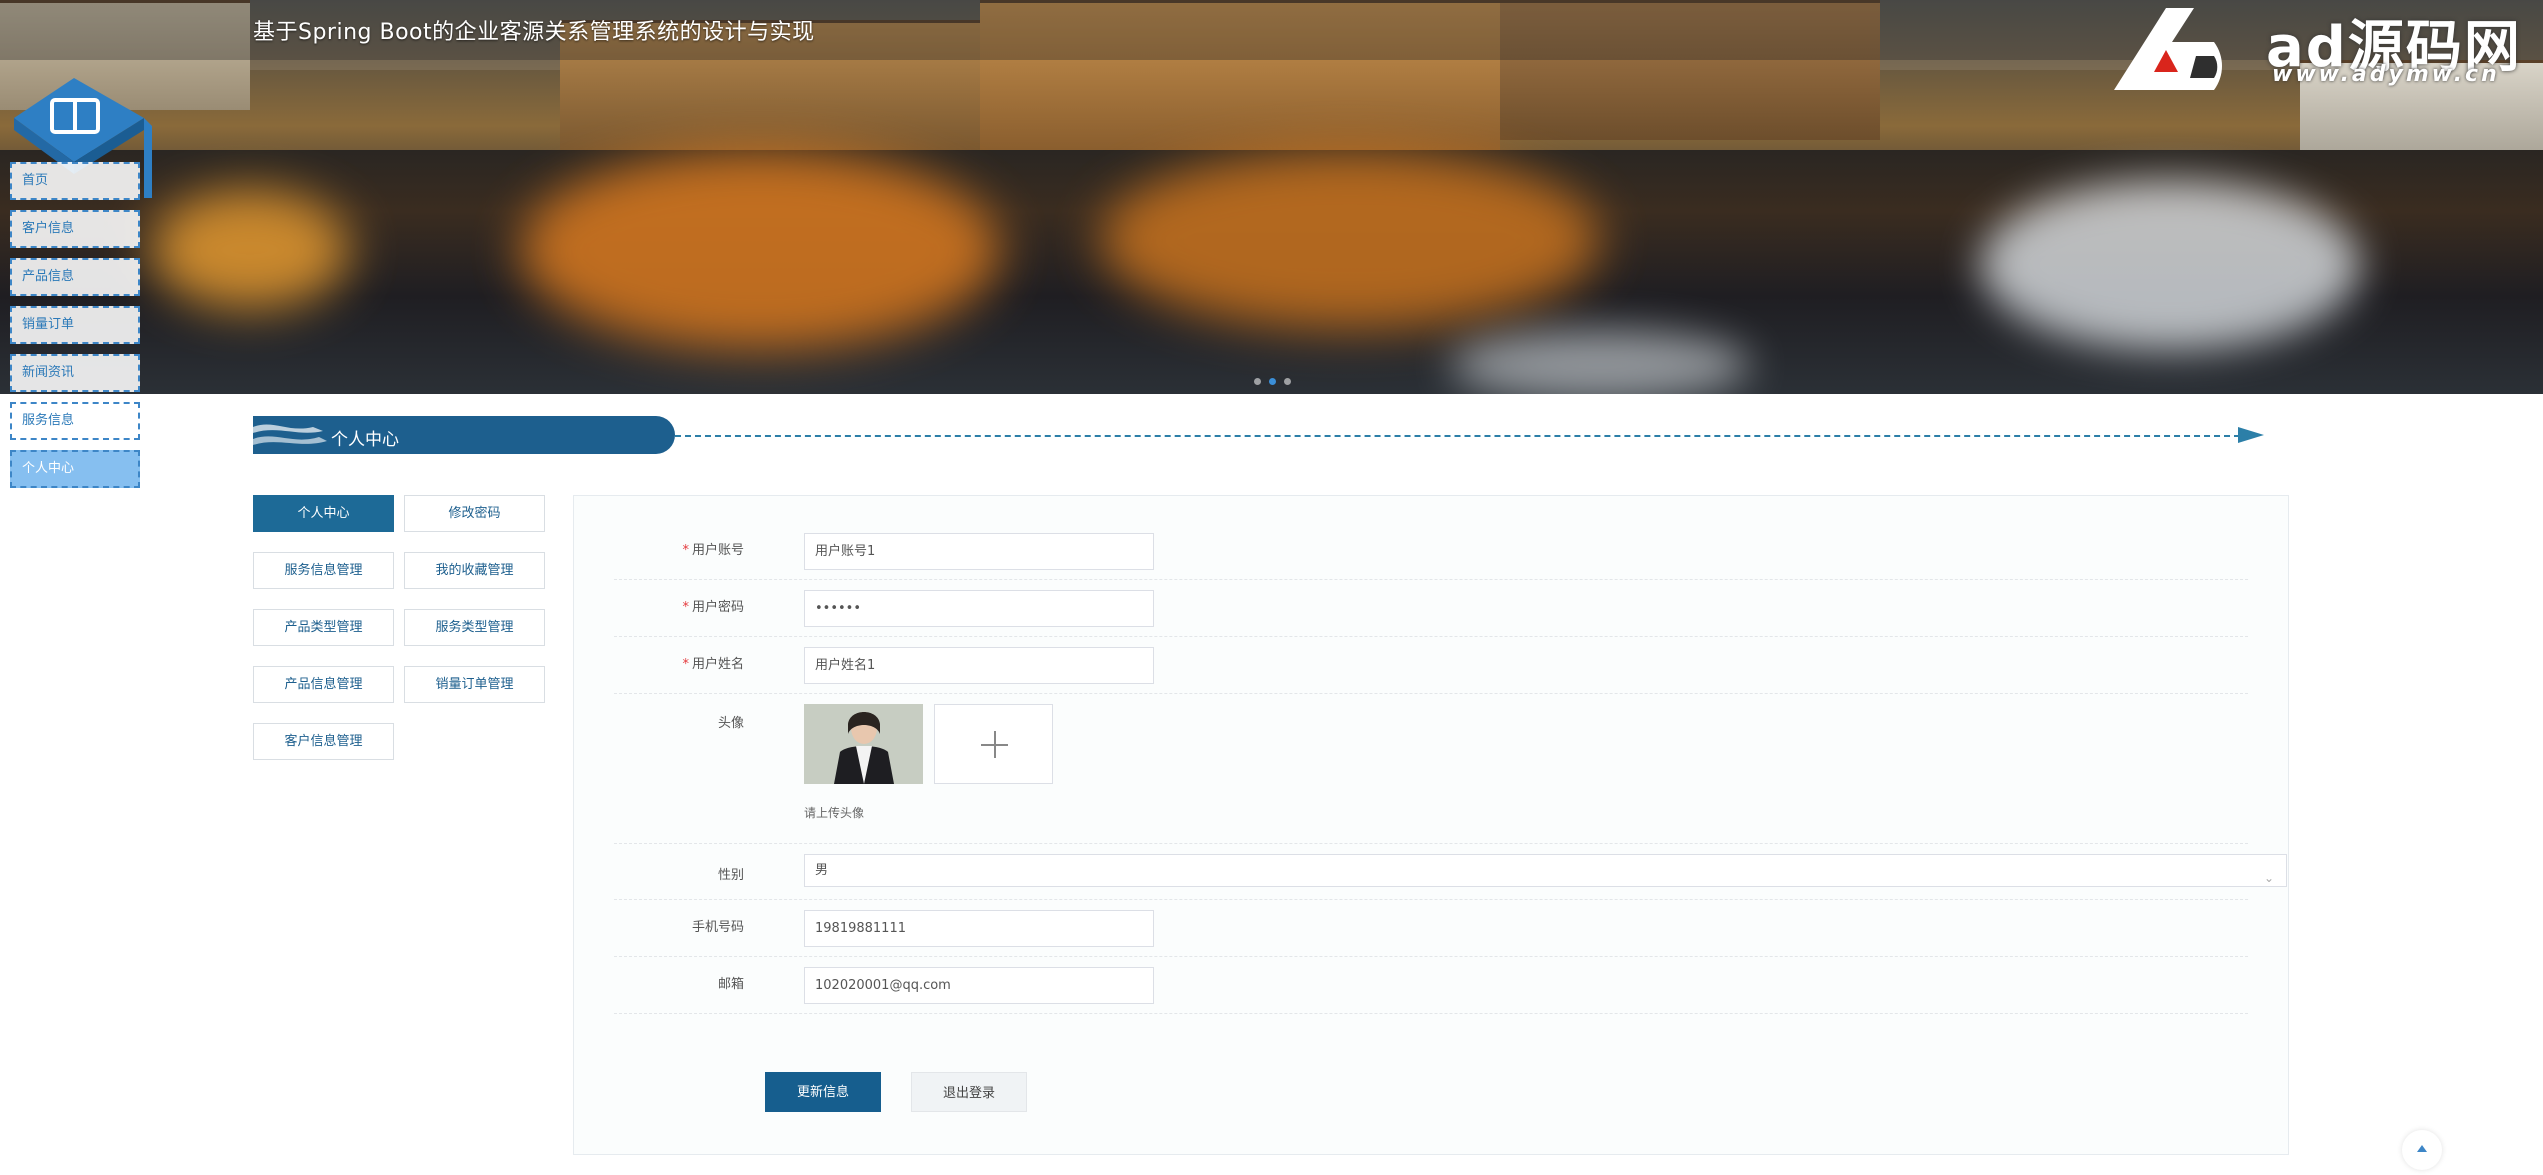  What do you see at coordinates (75, 277) in the screenshot?
I see `nav-item-products: 产品信息` at bounding box center [75, 277].